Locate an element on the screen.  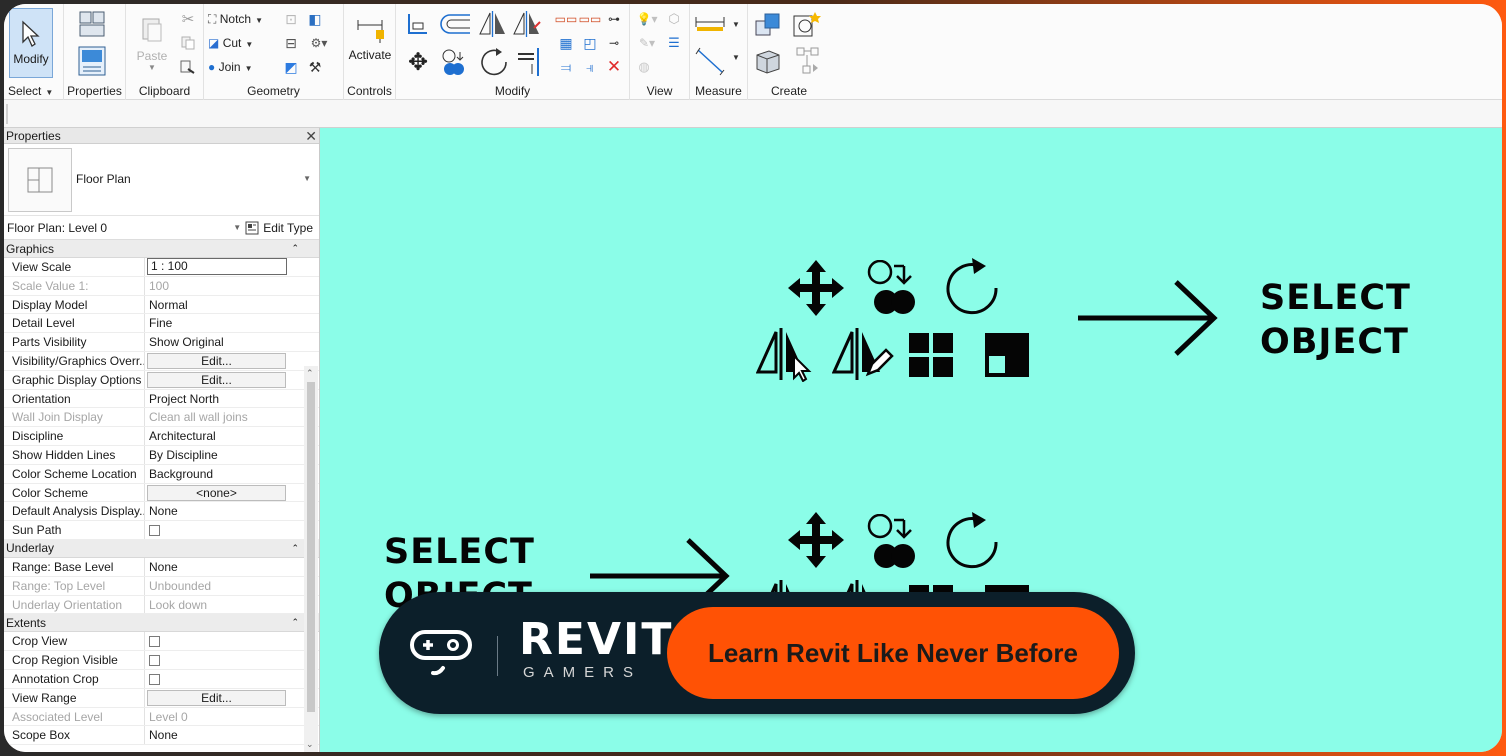
split-gap-icon: ▭▭ is located at coordinates (590, 19).